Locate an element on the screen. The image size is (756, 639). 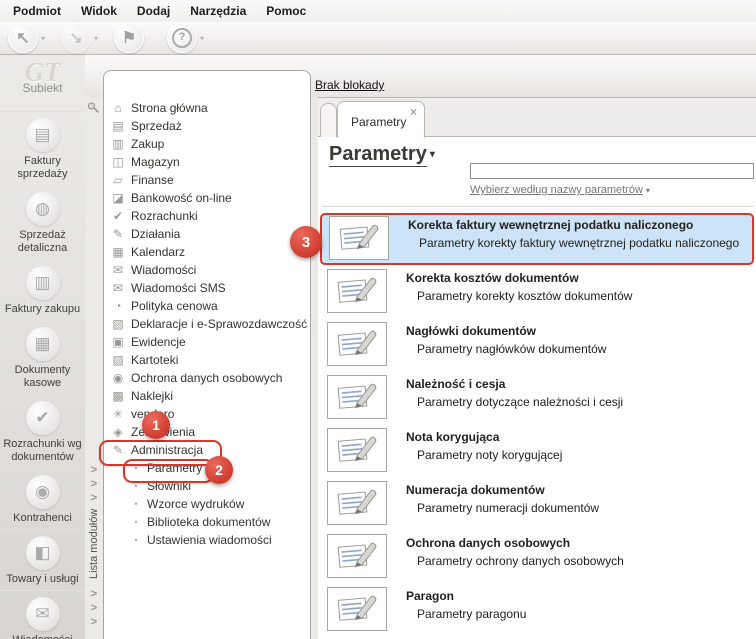
filter-by-name-link: Wybierz według nazwy parametrów ▾ is located at coordinates (560, 190).